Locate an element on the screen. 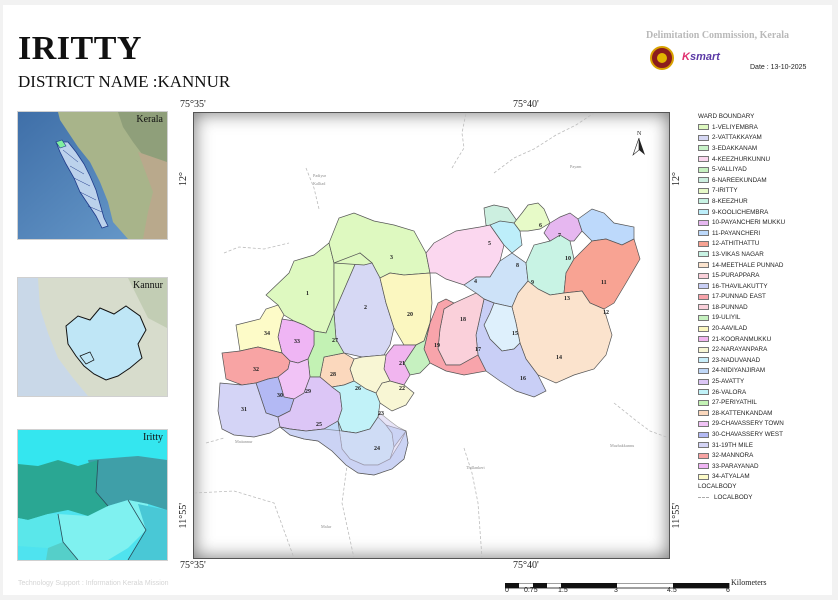  legend-ward-row: 30-CHAVASSERY WEST is located at coordinates (741, 434).